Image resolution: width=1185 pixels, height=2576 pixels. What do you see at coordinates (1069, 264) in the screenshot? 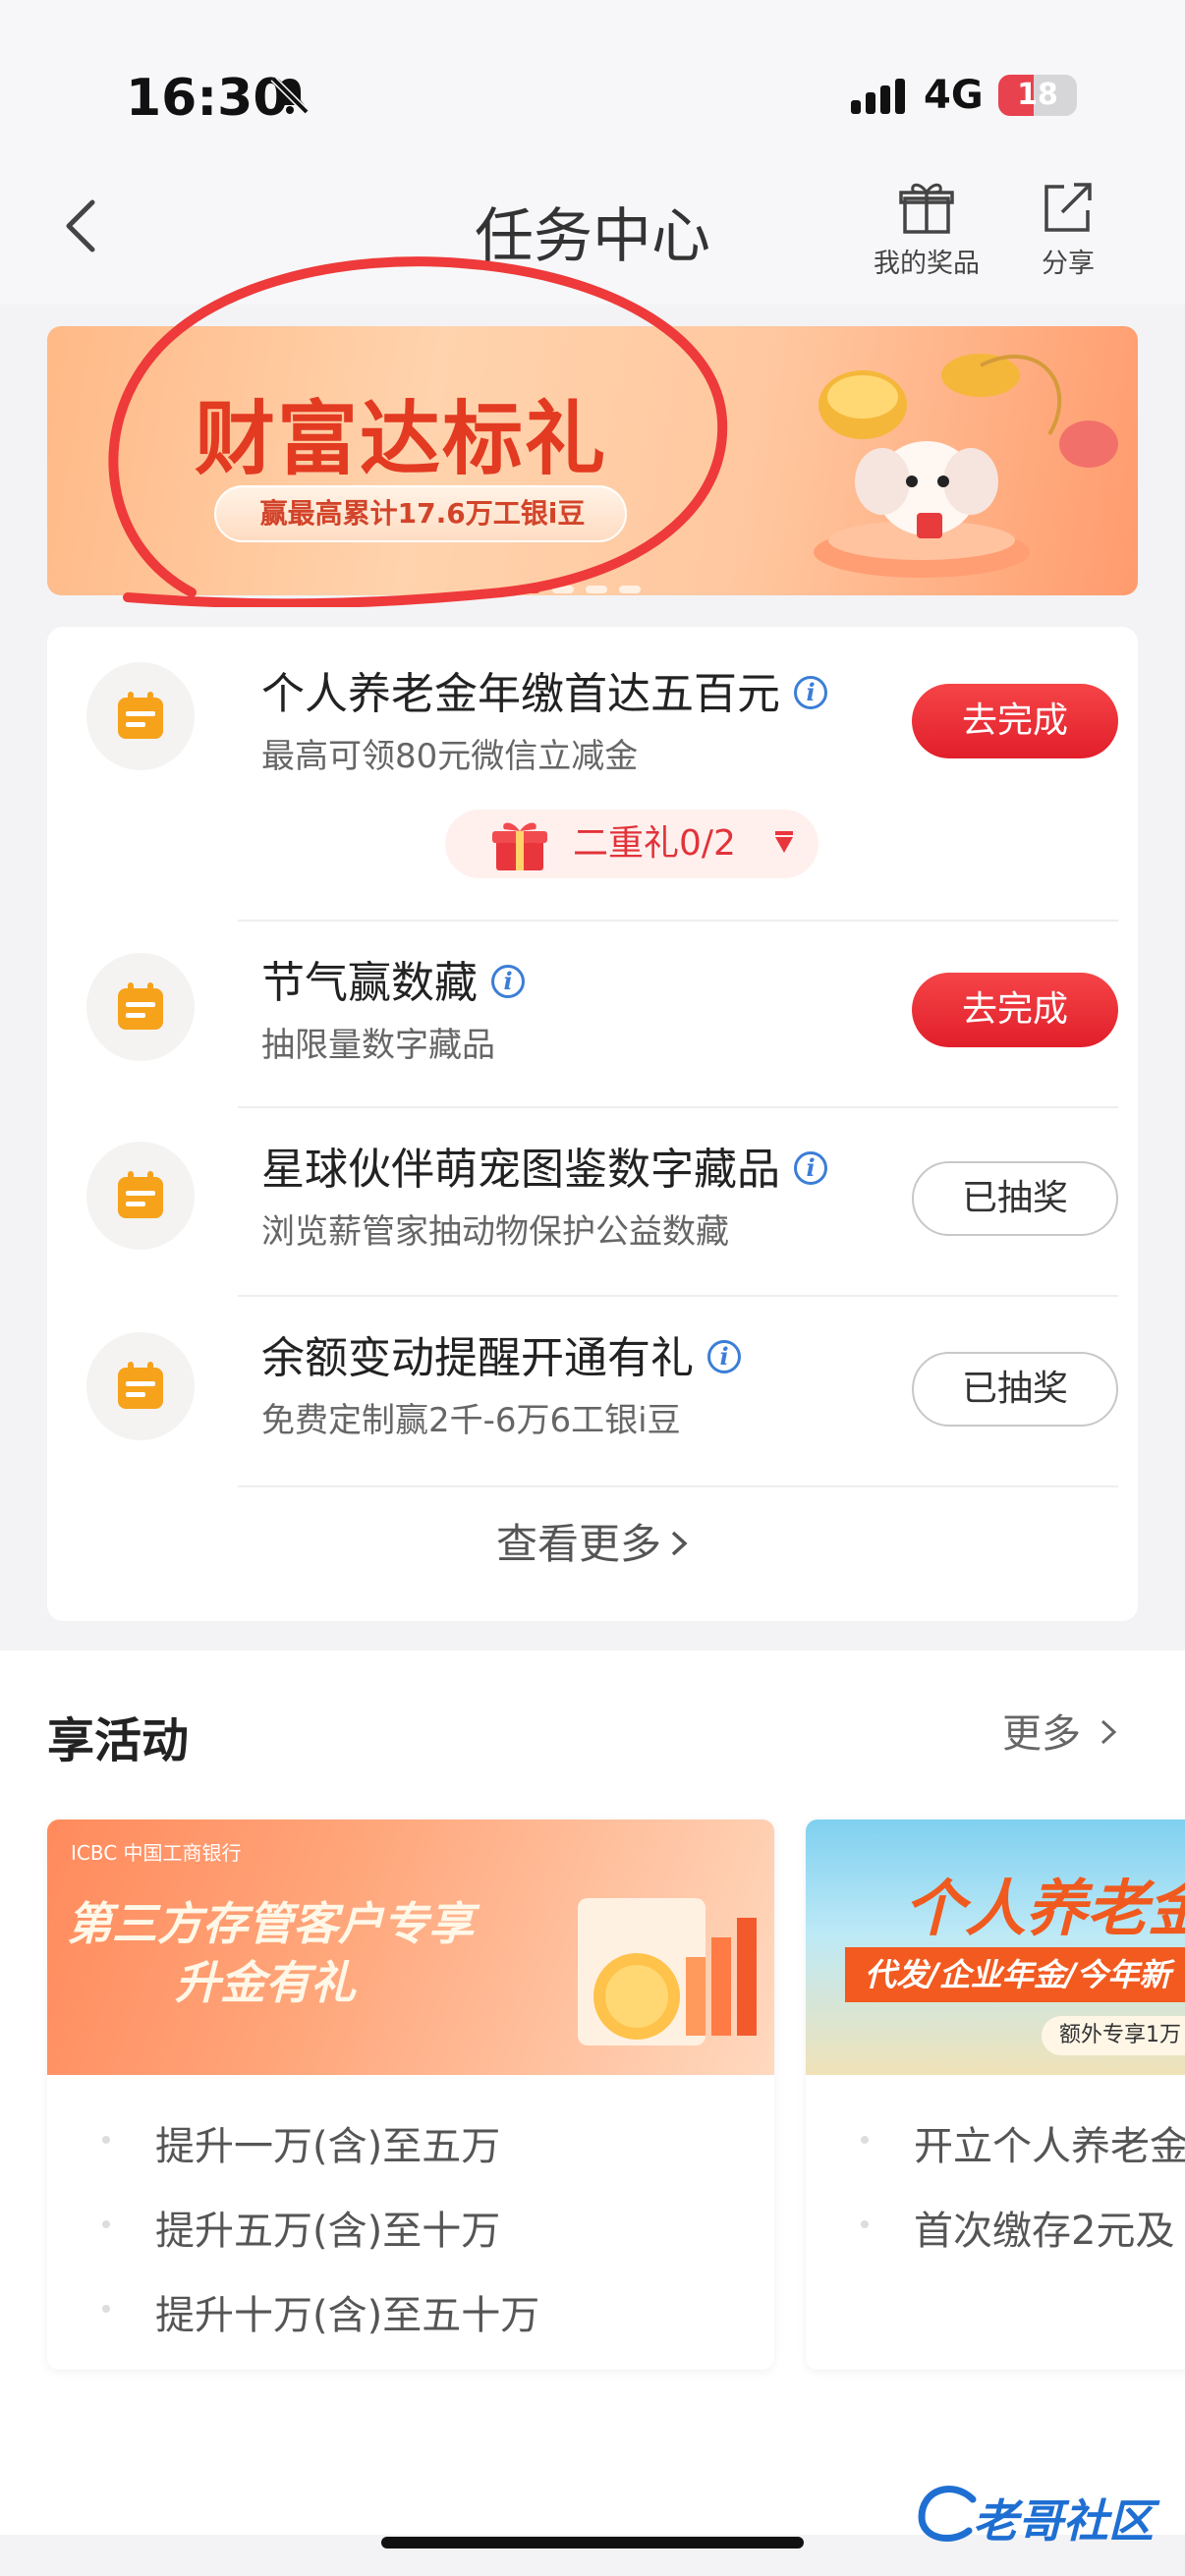
I see `share-label: 分享` at bounding box center [1069, 264].